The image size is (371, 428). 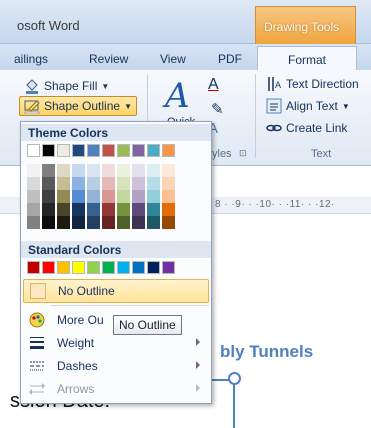 I want to click on connector-line, so click(x=234, y=404).